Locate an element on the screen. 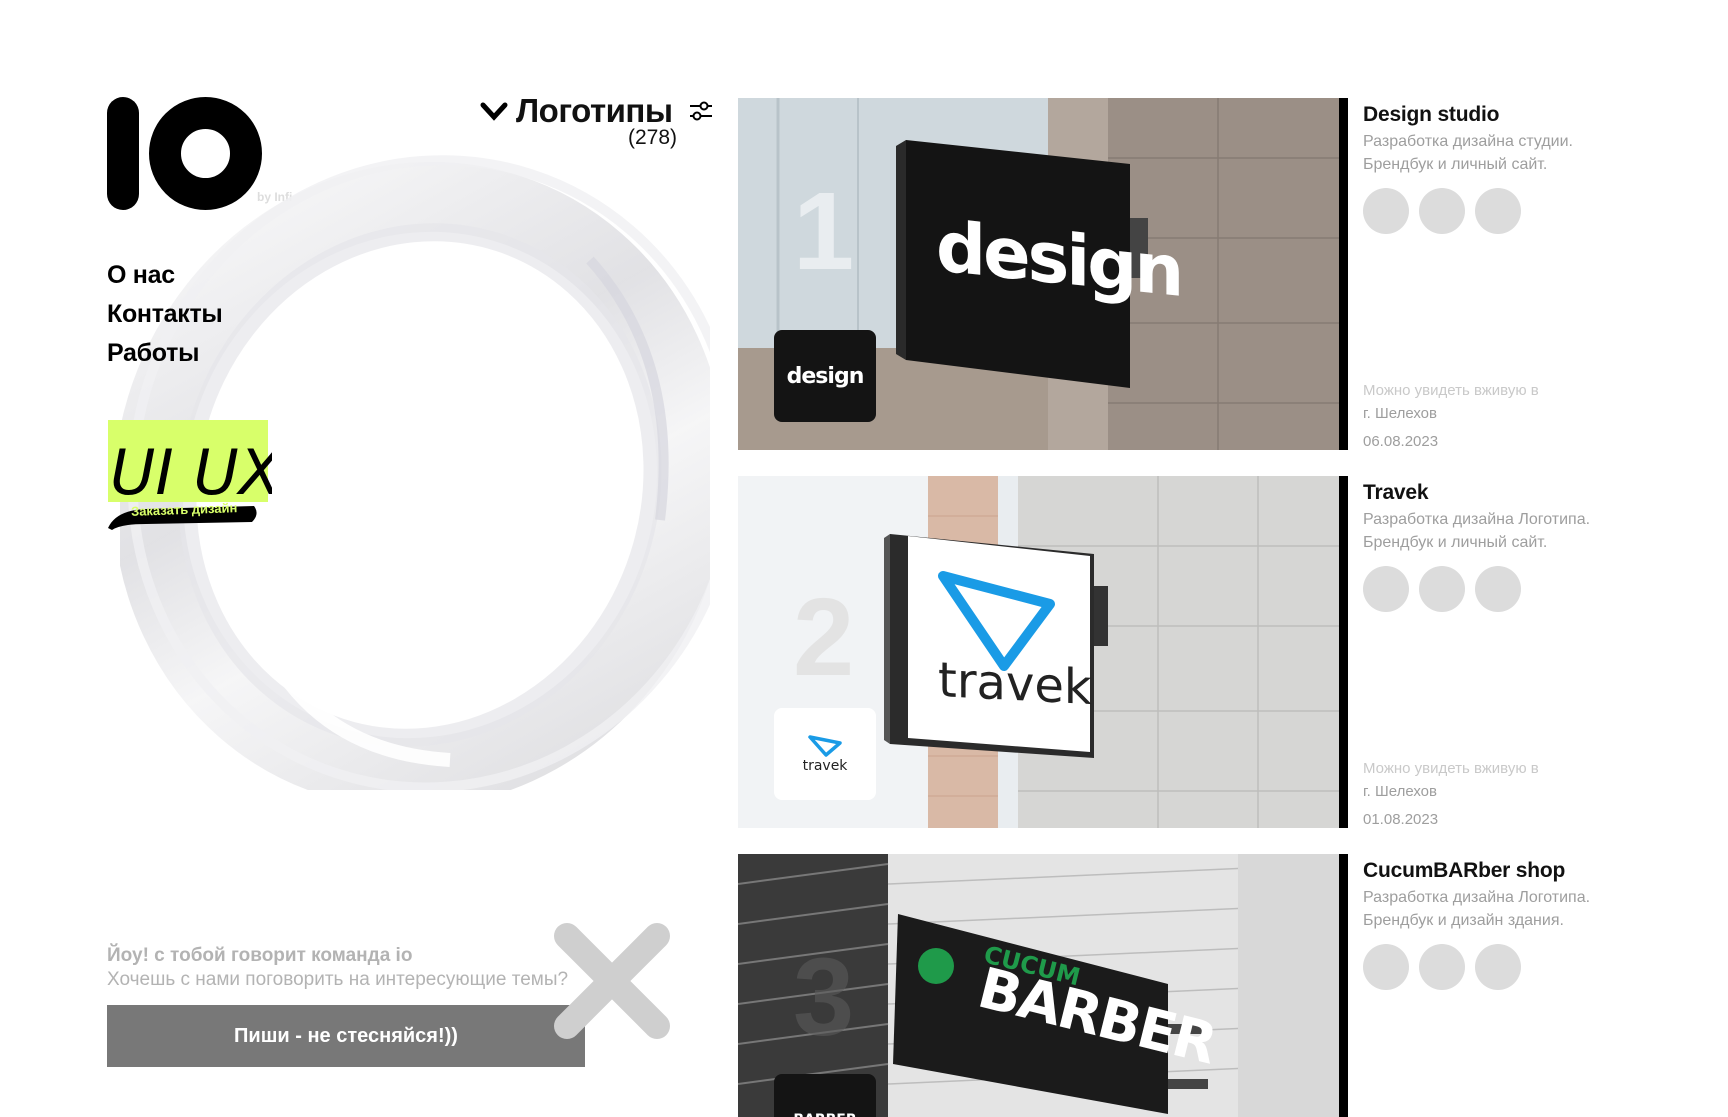 The image size is (1728, 1117). chat-greeting: Йоу! с тобой говорит команда io is located at coordinates (260, 955).